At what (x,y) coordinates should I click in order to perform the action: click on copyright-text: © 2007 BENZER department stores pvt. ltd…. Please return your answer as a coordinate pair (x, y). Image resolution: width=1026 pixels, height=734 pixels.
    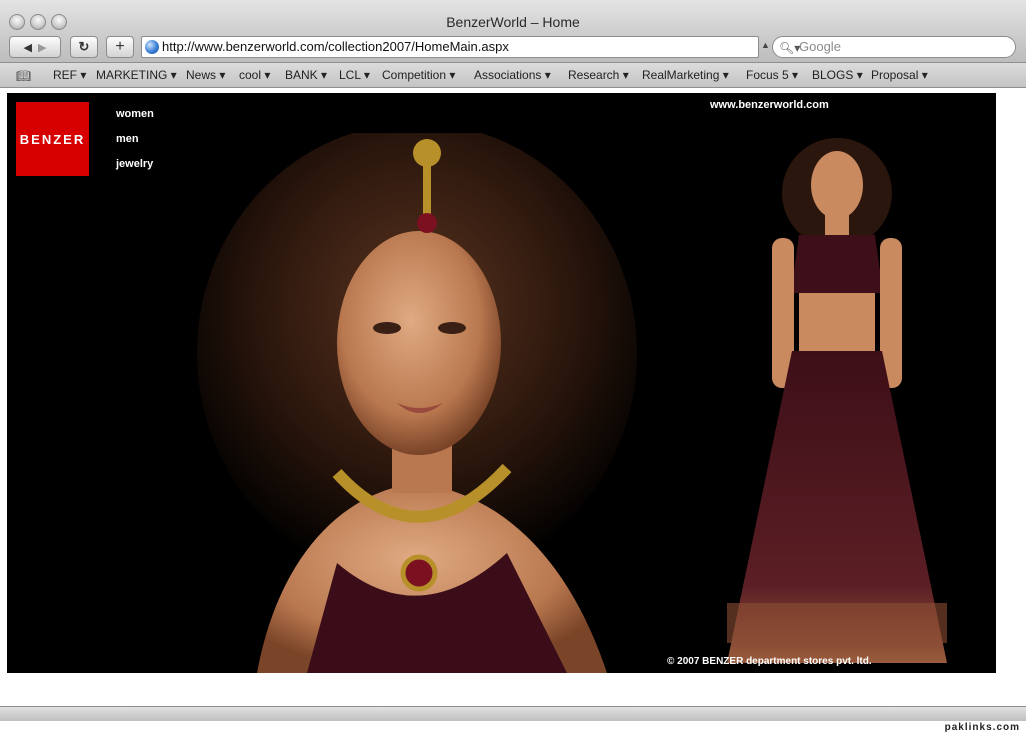
    Looking at the image, I should click on (769, 661).